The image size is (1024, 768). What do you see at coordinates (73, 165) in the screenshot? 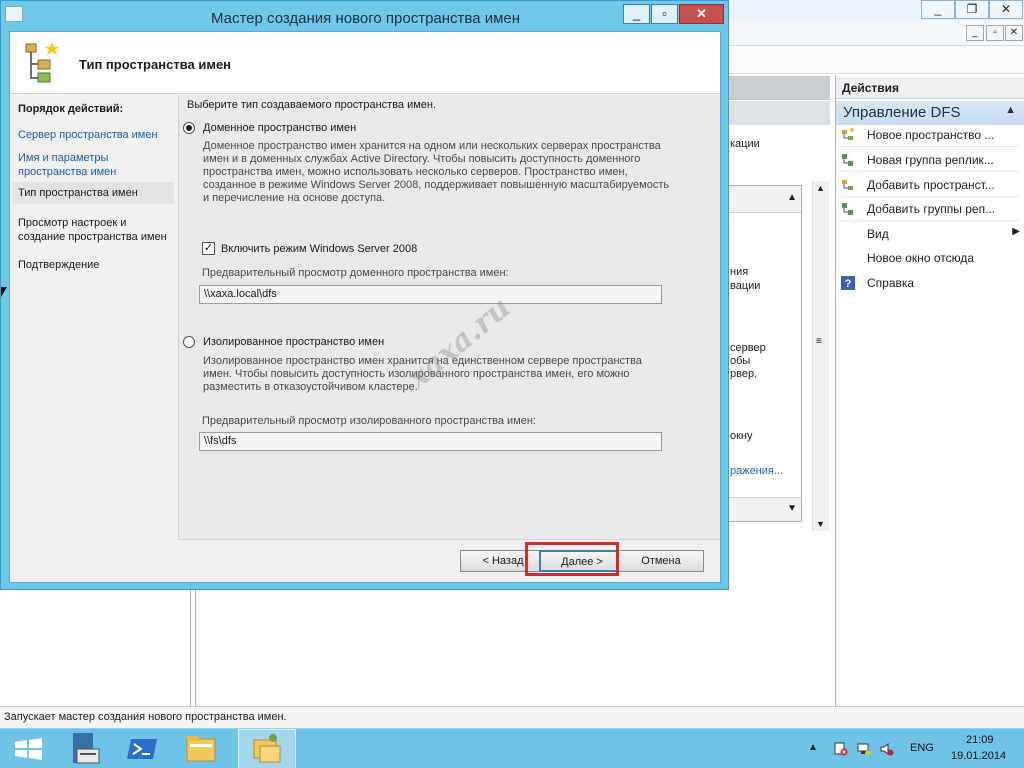
I see `step-name-and-settings: Имя и параметры пространства имен` at bounding box center [73, 165].